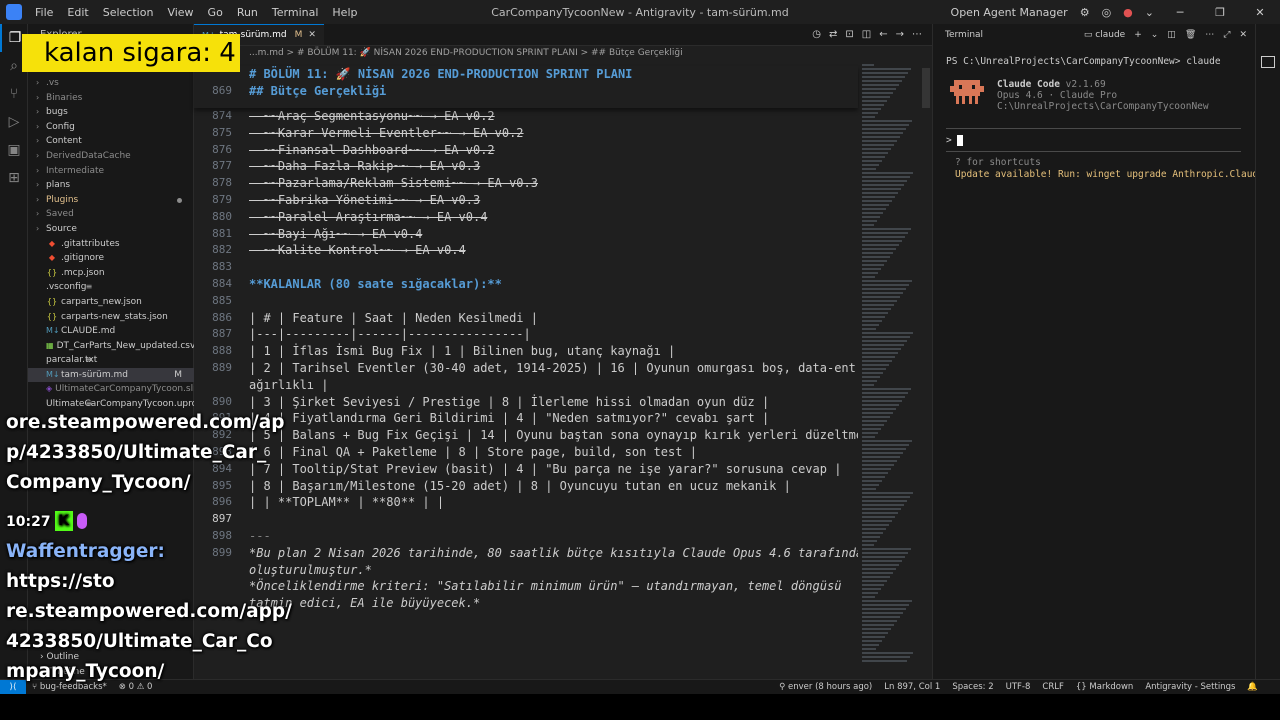 This screenshot has height=720, width=1280. Describe the element at coordinates (972, 687) in the screenshot. I see `indentation: Spaces: 2` at that location.